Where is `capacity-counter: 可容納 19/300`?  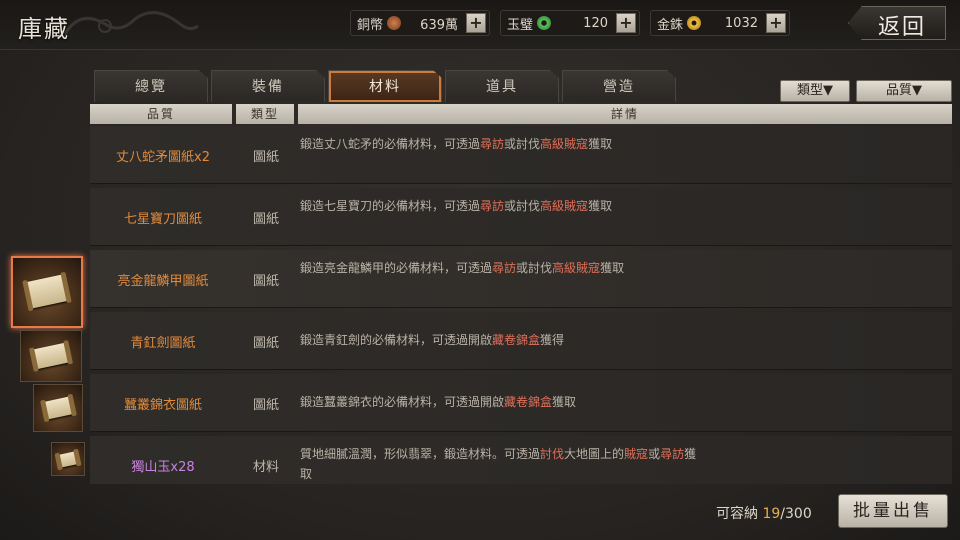
capacity-counter: 可容納 19/300 is located at coordinates (764, 513).